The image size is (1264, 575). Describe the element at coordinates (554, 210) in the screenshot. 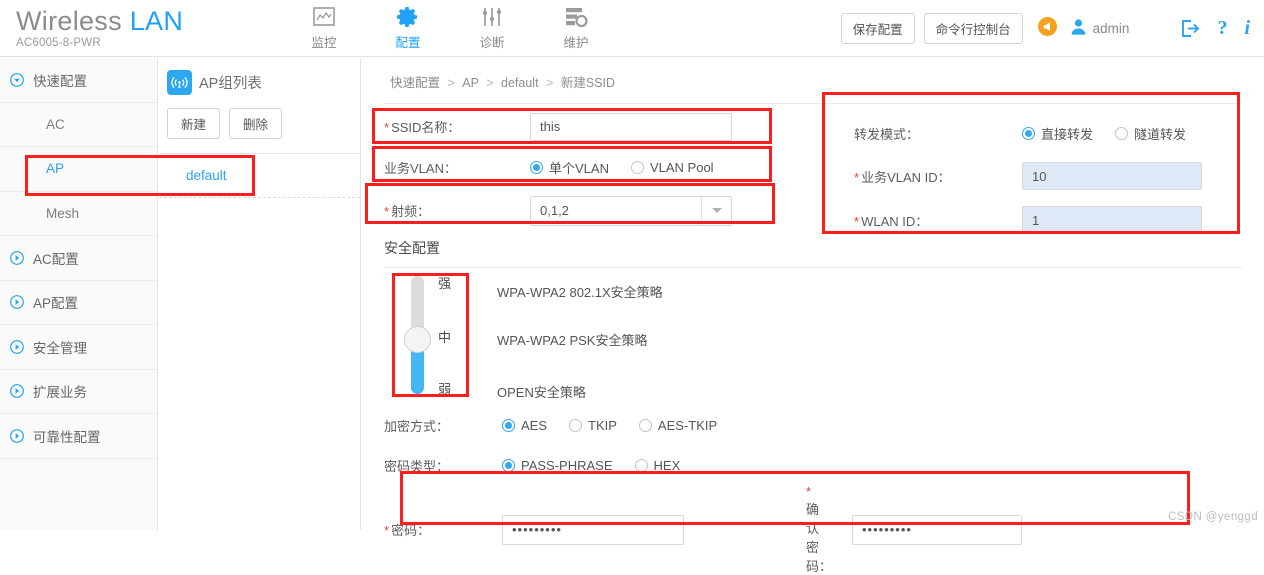

I see `radio-frequency-value: 0,1,2` at that location.